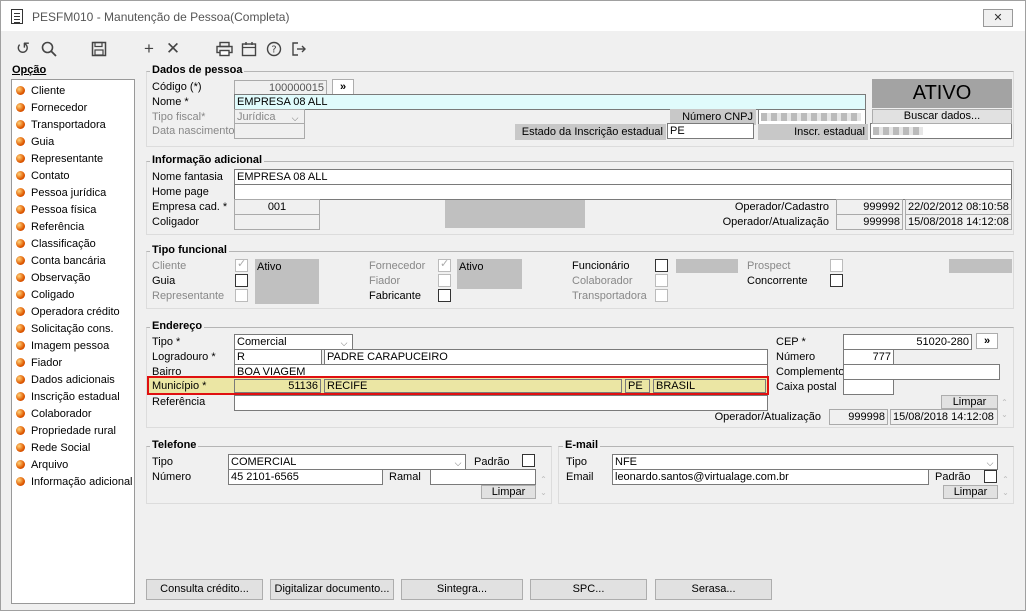 The height and width of the screenshot is (611, 1026). What do you see at coordinates (179, 117) in the screenshot?
I see `tipo-fiscal-label: Tipo fiscal*` at bounding box center [179, 117].